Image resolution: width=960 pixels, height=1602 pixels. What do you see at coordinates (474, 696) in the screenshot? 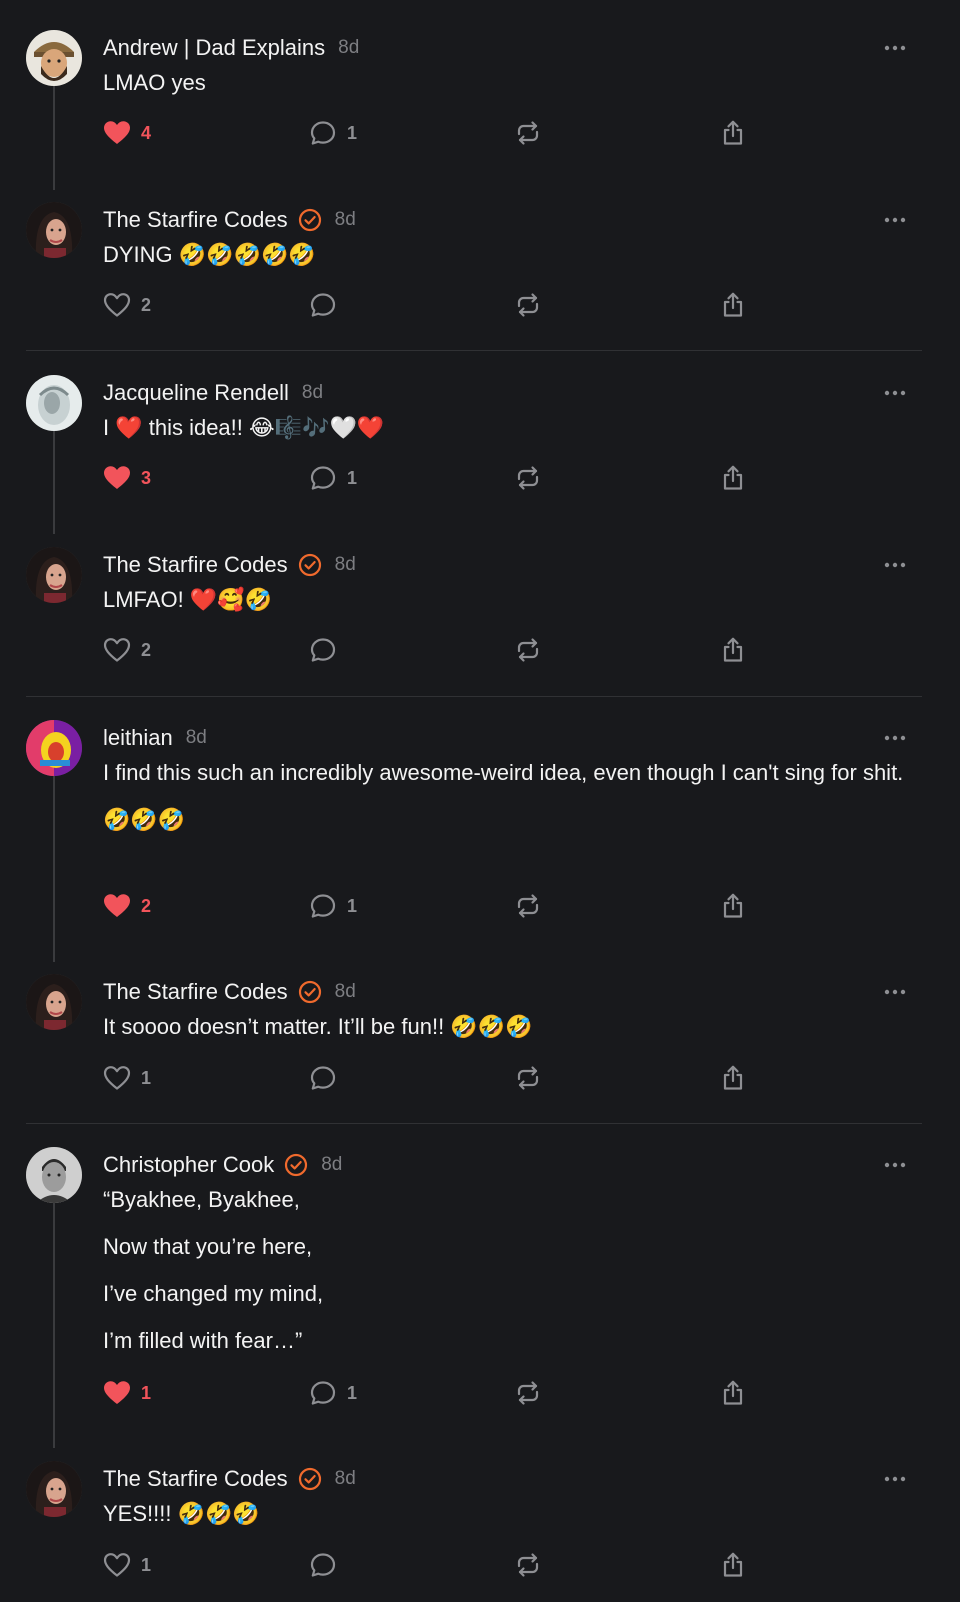
I see `thread-divider` at bounding box center [474, 696].